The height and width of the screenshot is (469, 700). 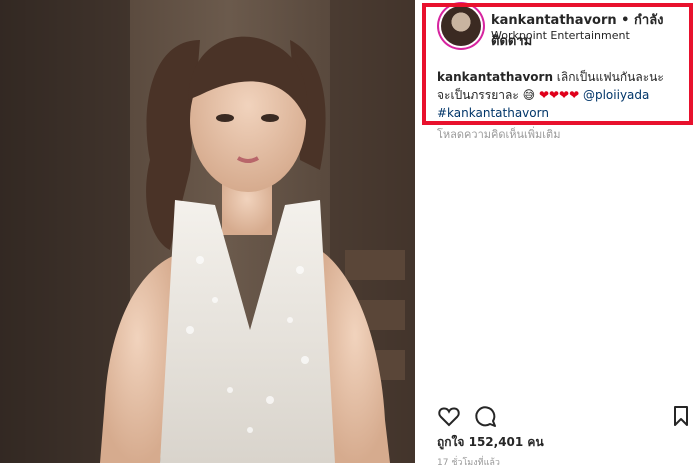 What do you see at coordinates (616, 95) in the screenshot?
I see `mention-link: @ploiiyada` at bounding box center [616, 95].